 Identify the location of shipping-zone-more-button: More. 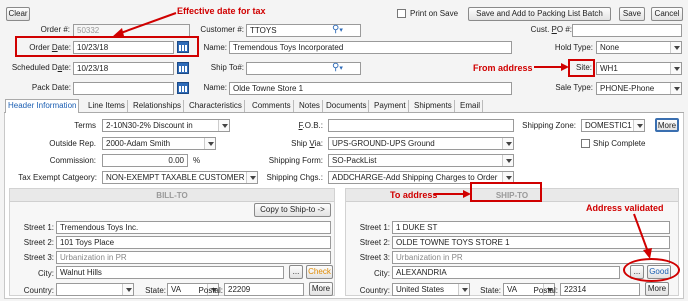
(667, 125).